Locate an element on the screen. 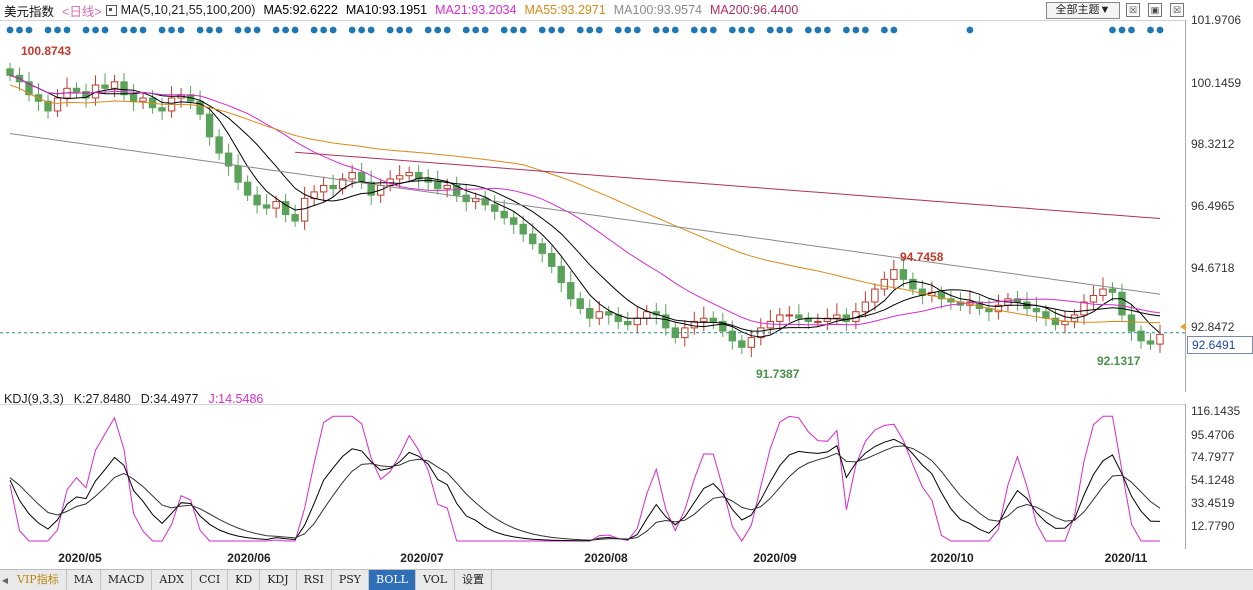 The image size is (1253, 590). high-annotation: 100.8743 is located at coordinates (46, 51).